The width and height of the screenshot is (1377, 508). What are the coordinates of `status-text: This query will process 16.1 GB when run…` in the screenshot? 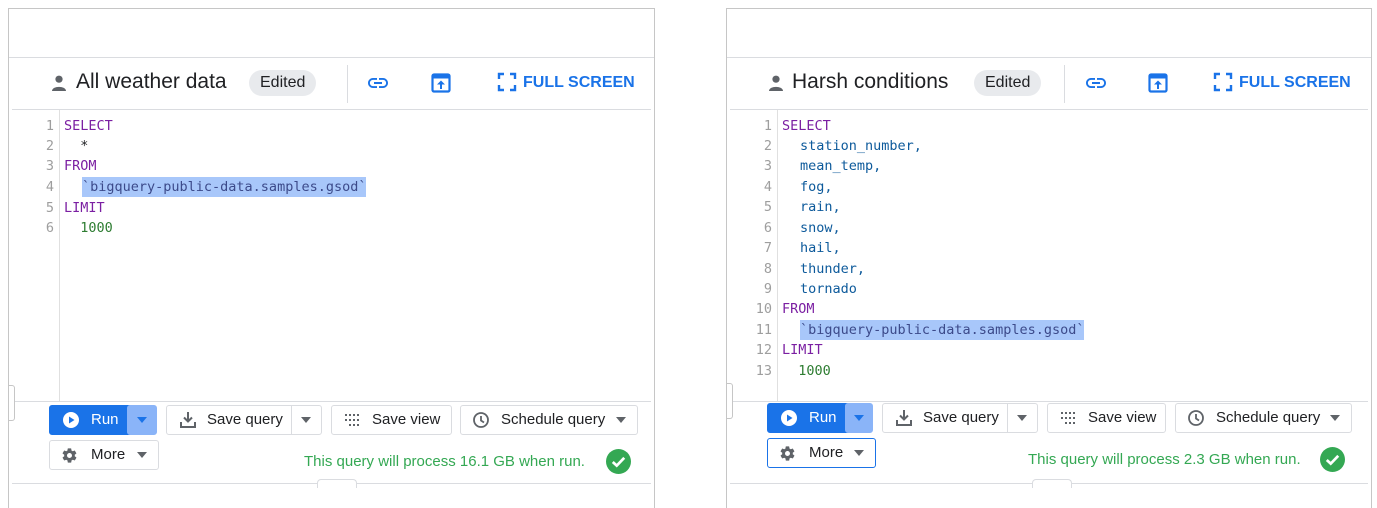 It's located at (444, 461).